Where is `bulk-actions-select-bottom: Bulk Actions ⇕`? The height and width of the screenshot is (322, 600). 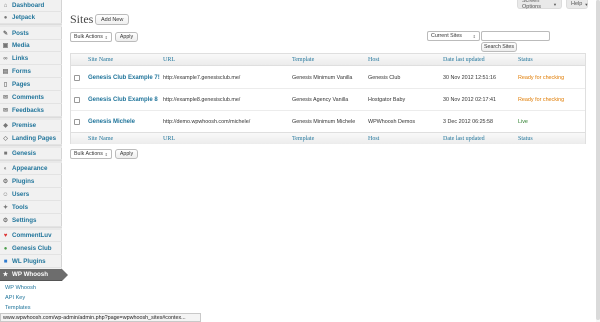 bulk-actions-select-bottom: Bulk Actions ⇕ is located at coordinates (91, 154).